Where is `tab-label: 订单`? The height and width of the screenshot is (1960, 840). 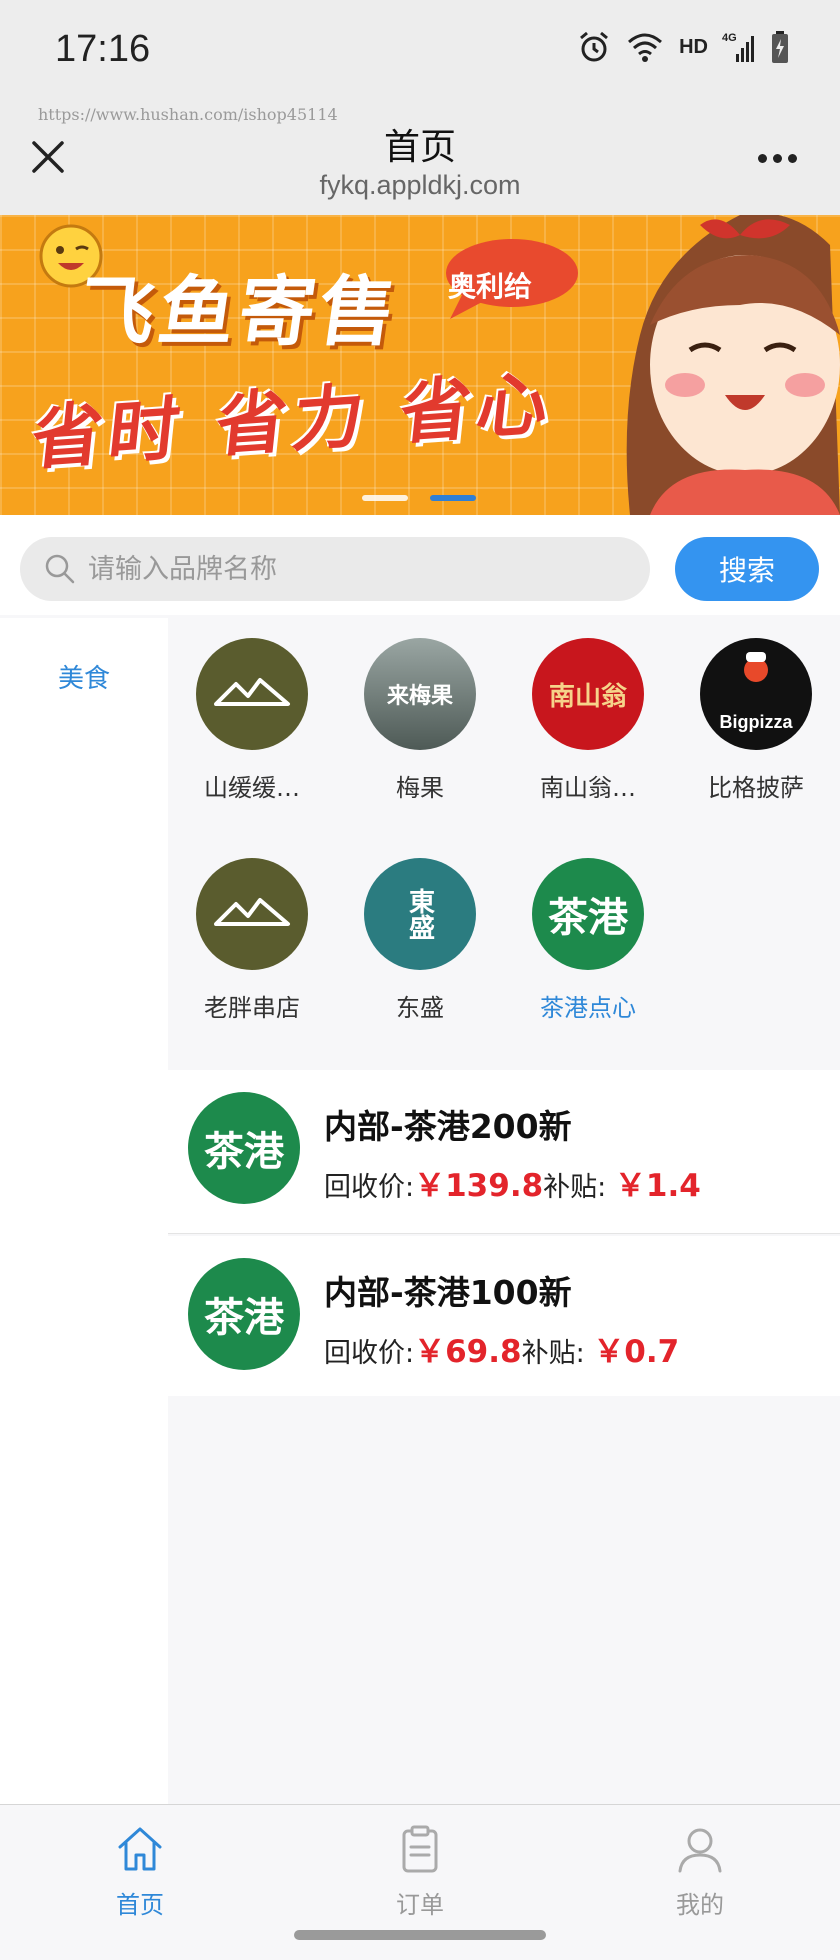 tab-label: 订单 is located at coordinates (420, 1905).